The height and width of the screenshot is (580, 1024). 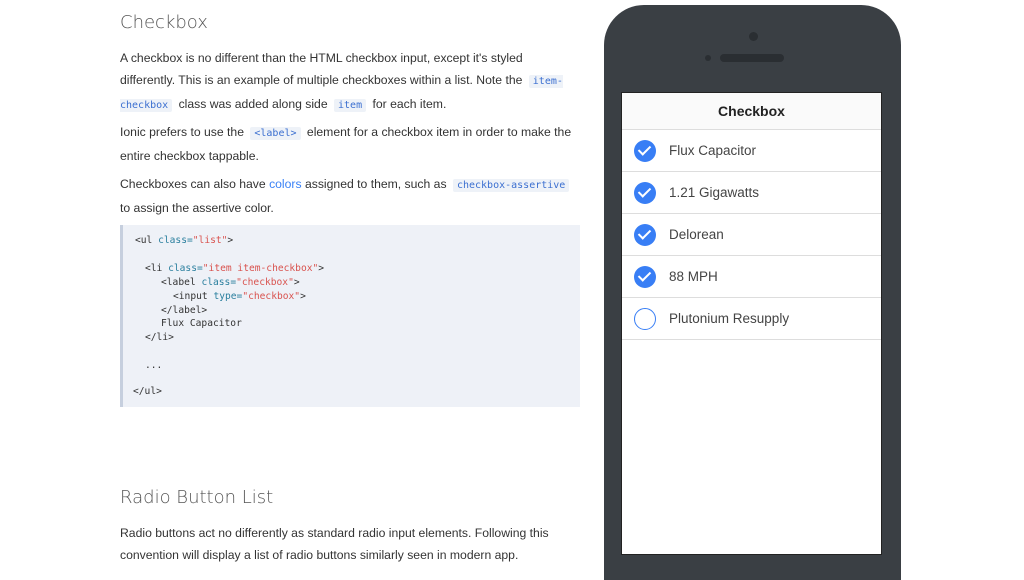 What do you see at coordinates (235, 268) in the screenshot?
I see `code-line: <li class="item item-checkbox">` at bounding box center [235, 268].